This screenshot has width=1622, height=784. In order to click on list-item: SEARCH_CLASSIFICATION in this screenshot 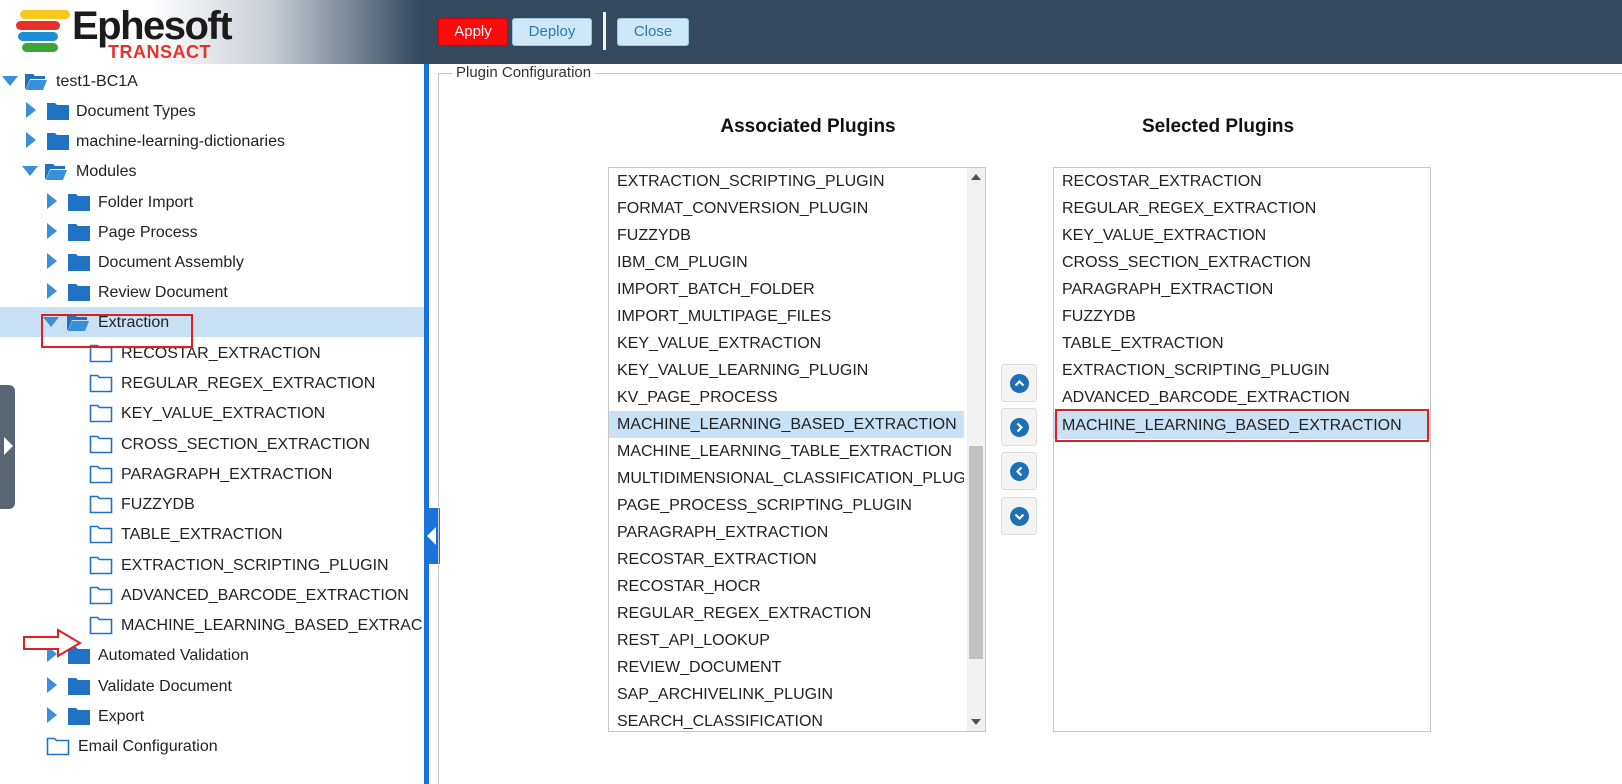, I will do `click(786, 719)`.